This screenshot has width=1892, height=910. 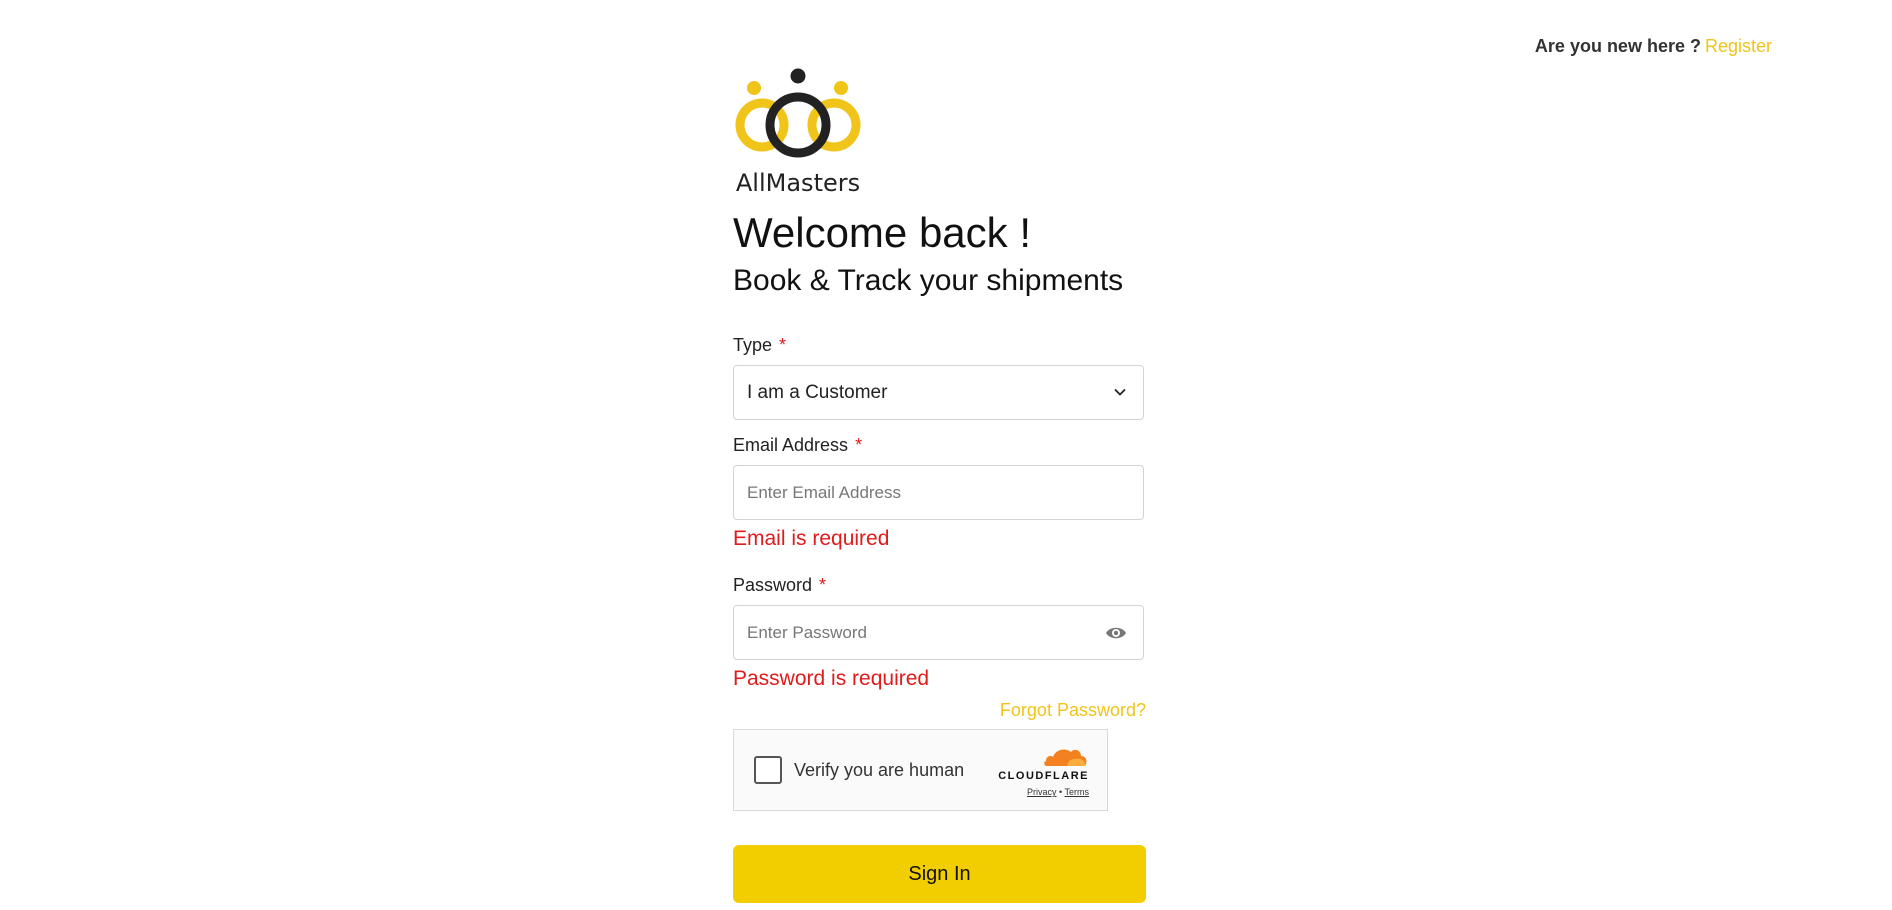 I want to click on email-label-text: Email Address, so click(x=791, y=445).